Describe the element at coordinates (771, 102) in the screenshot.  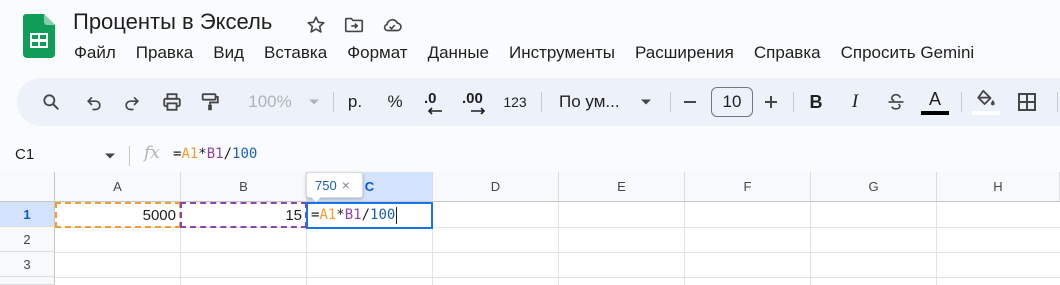
I see `increase-font-size-icon` at that location.